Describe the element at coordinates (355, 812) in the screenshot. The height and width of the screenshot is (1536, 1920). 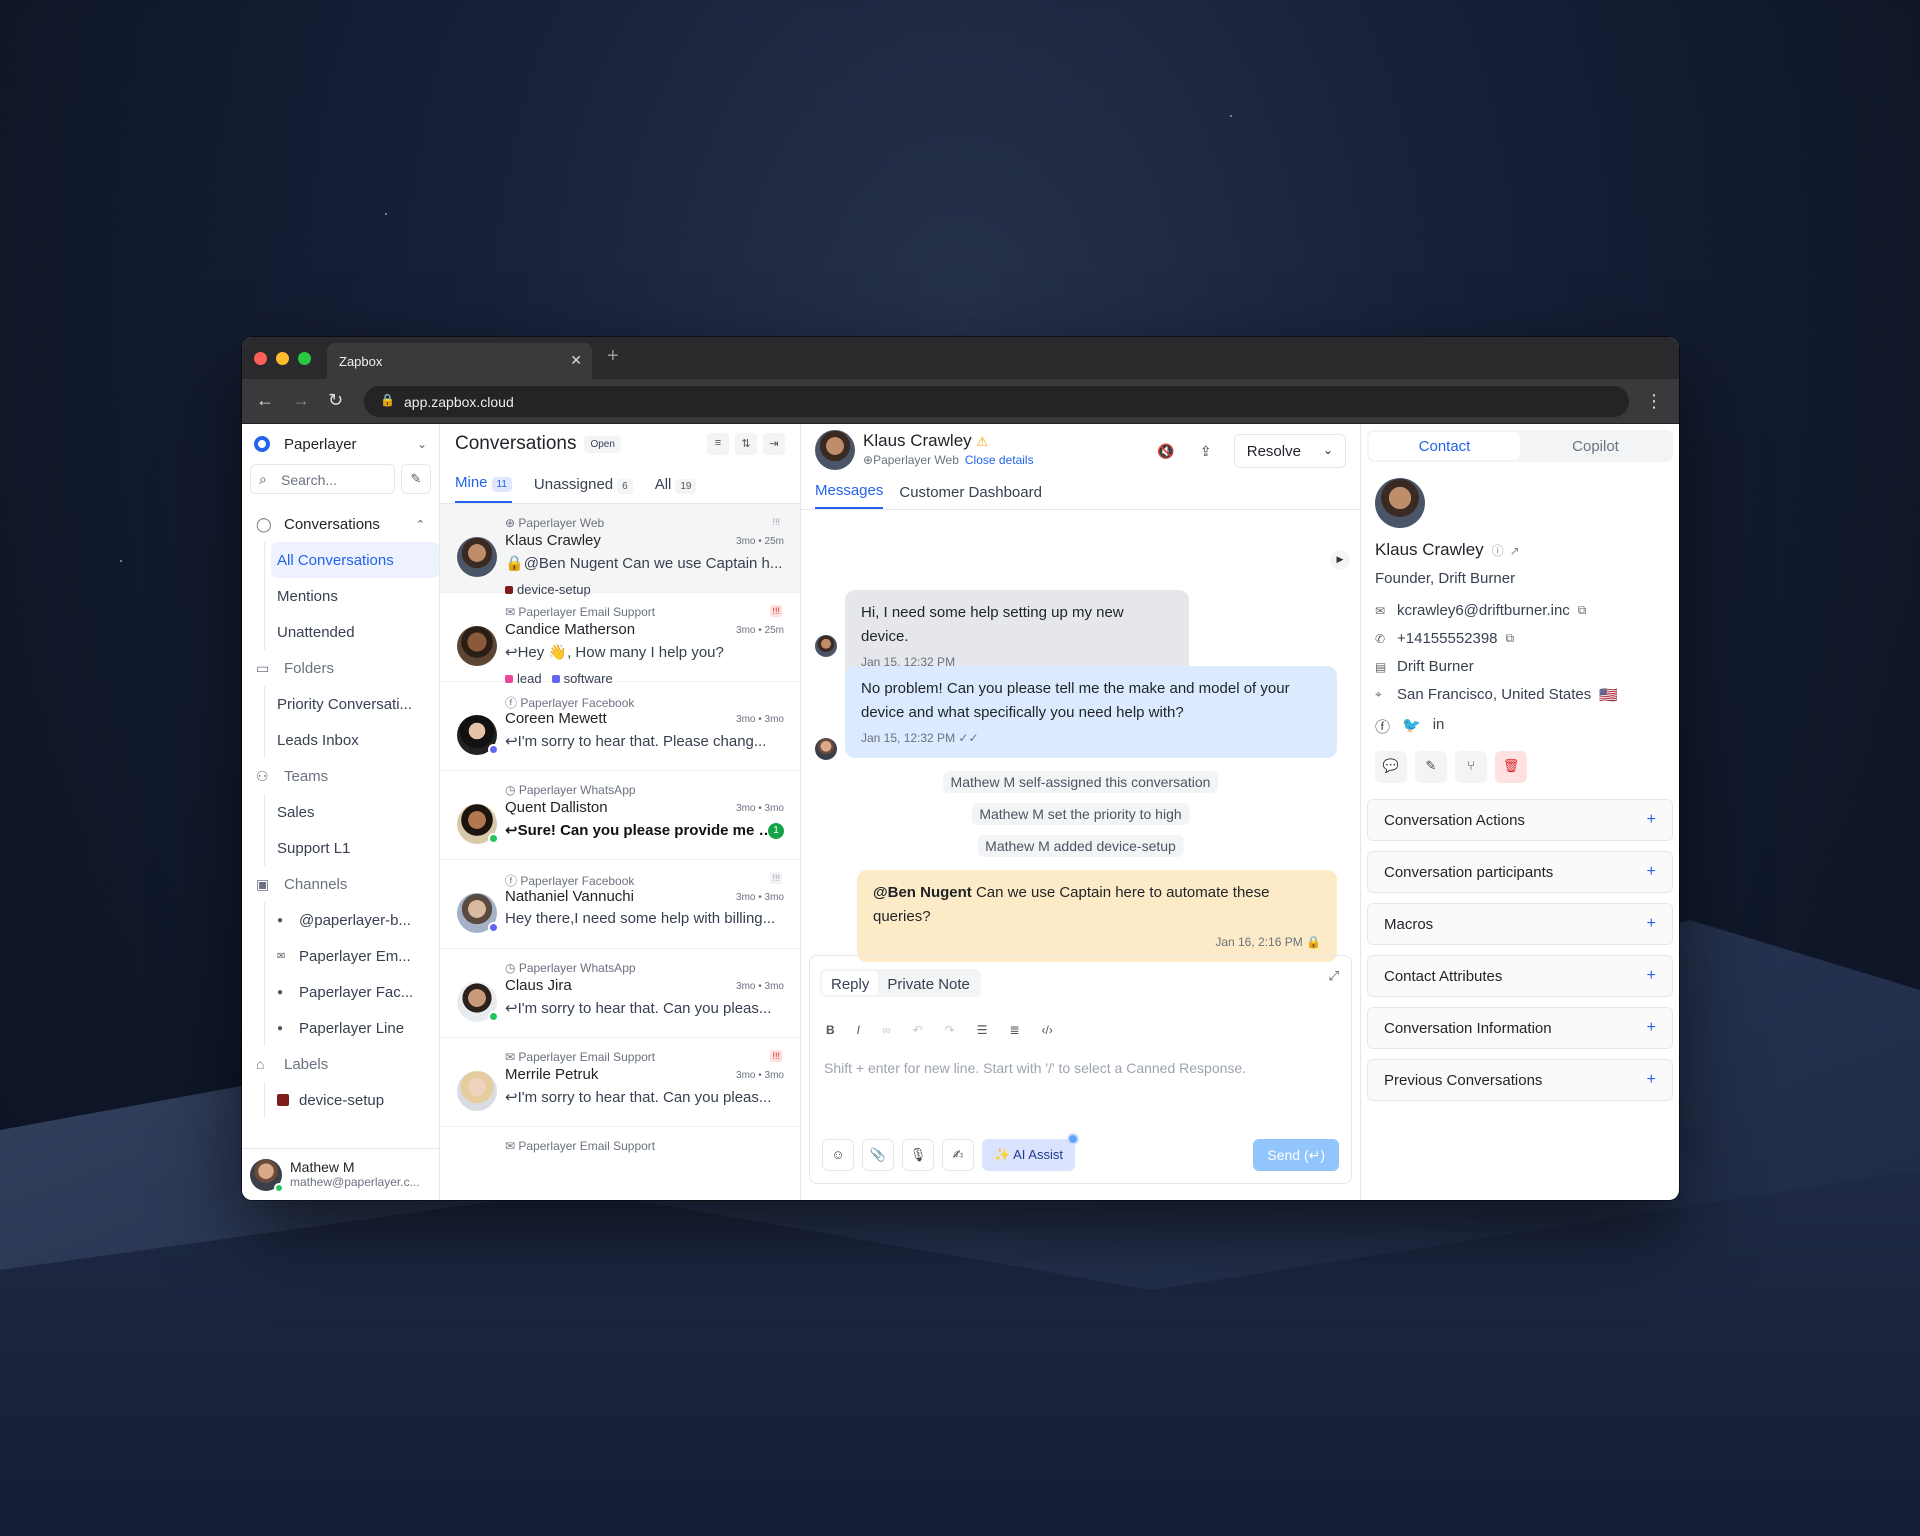
I see `sidebar-item-sales: Sales` at that location.